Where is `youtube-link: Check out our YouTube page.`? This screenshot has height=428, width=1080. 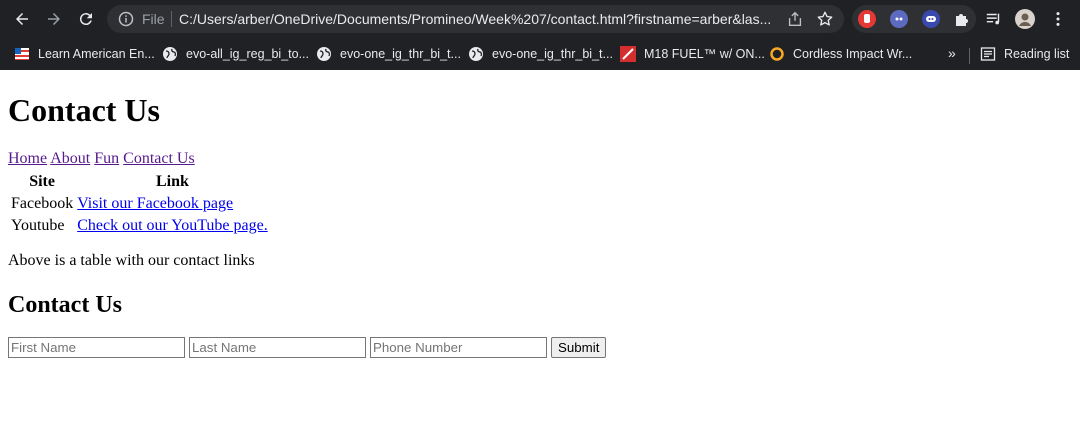
youtube-link: Check out our YouTube page. is located at coordinates (172, 225).